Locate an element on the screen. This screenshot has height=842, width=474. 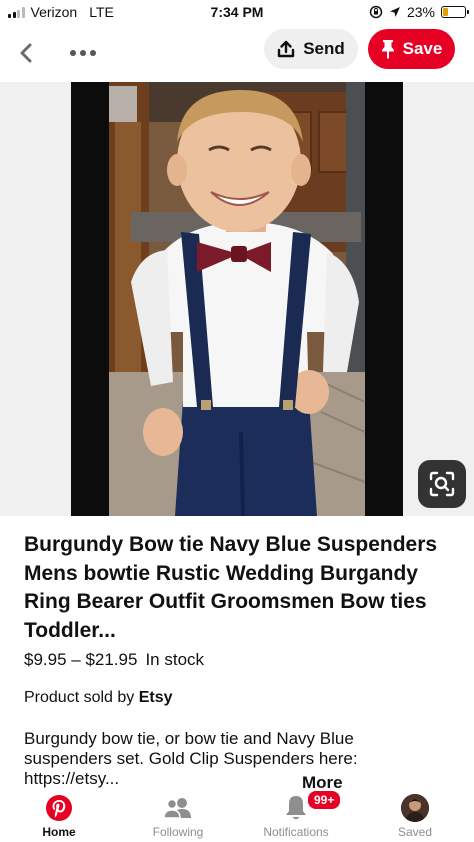
orientation-lock-icon is located at coordinates (376, 12).